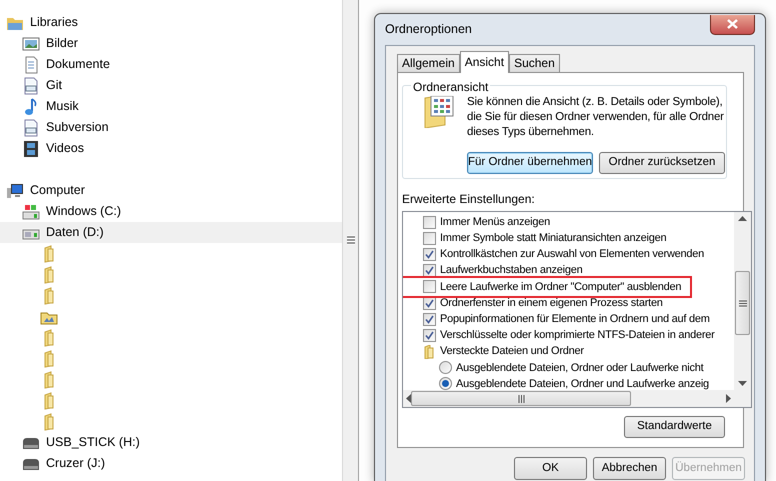 The height and width of the screenshot is (481, 776). What do you see at coordinates (171, 85) in the screenshot?
I see `tree-item: Git` at bounding box center [171, 85].